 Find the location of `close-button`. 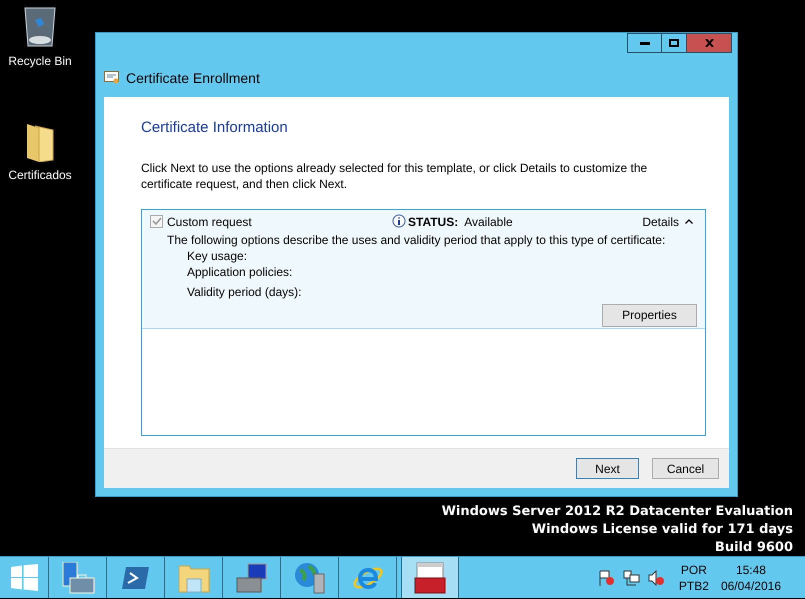

close-button is located at coordinates (709, 43).